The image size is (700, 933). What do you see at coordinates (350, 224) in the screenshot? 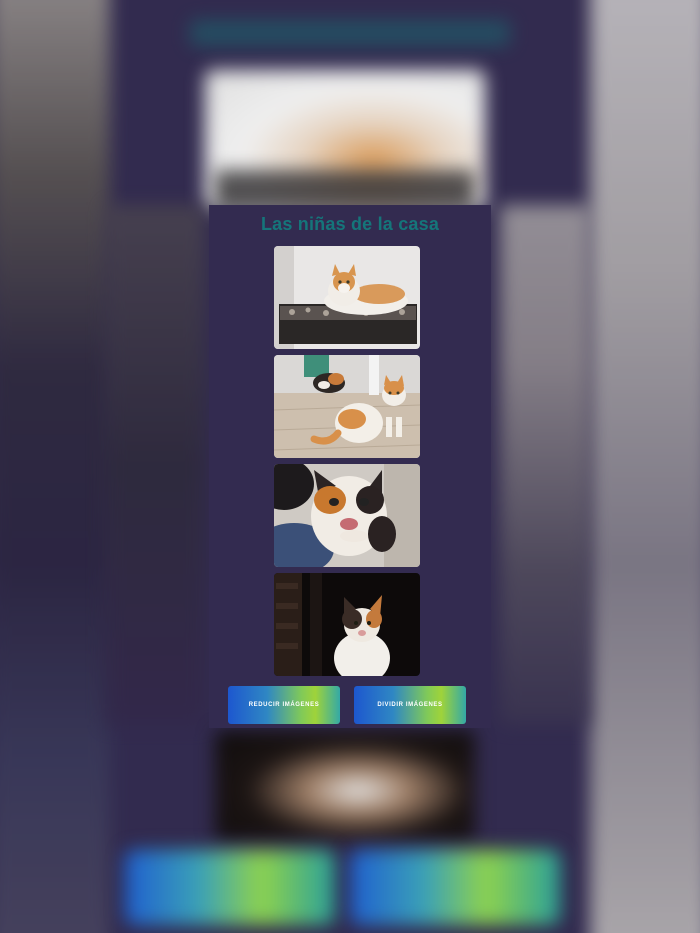
I see `page-title: Las niñas de la casa` at bounding box center [350, 224].